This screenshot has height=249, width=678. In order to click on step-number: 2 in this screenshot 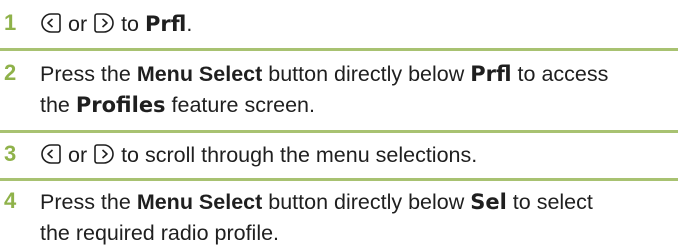, I will do `click(10, 72)`.